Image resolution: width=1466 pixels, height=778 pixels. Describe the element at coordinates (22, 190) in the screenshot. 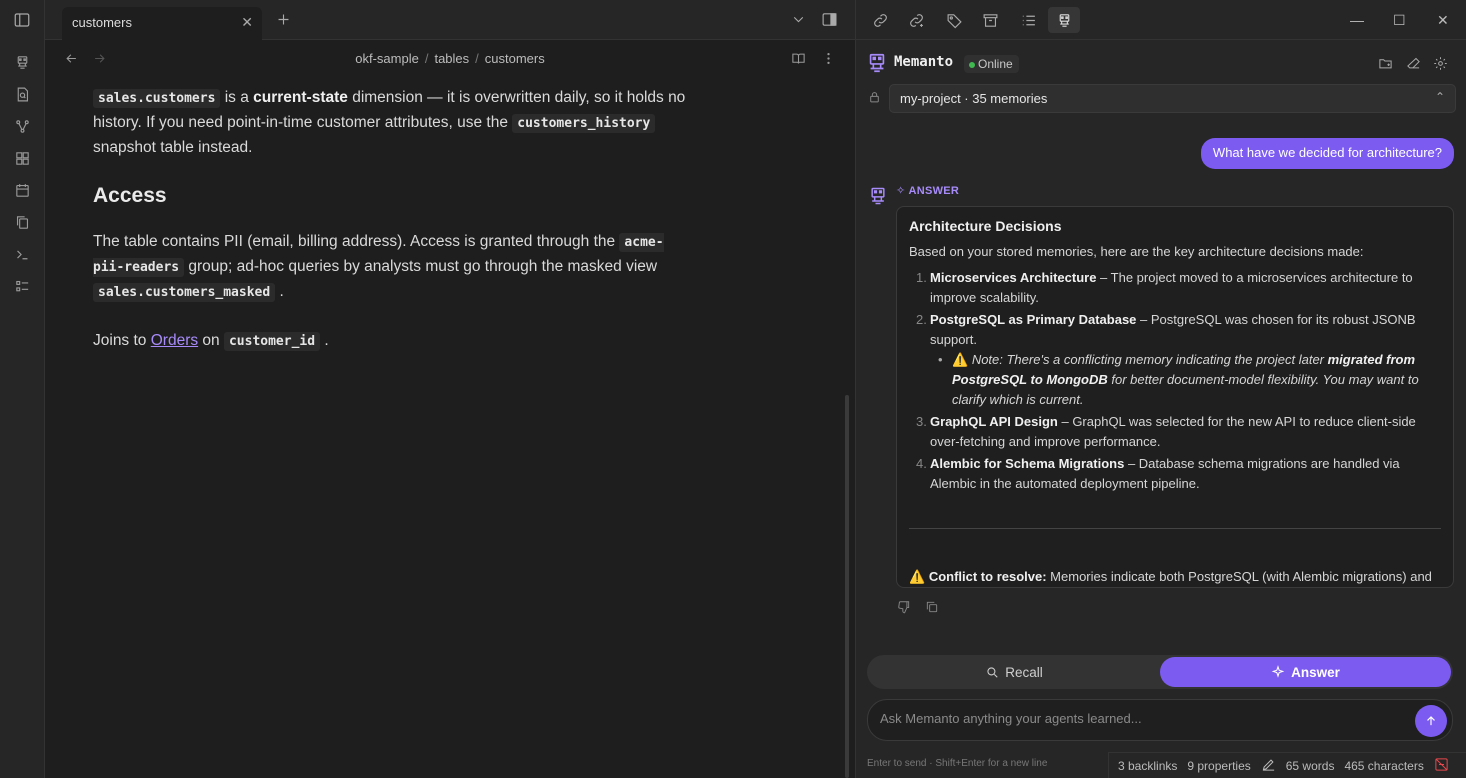

I see `calendar-icon` at that location.